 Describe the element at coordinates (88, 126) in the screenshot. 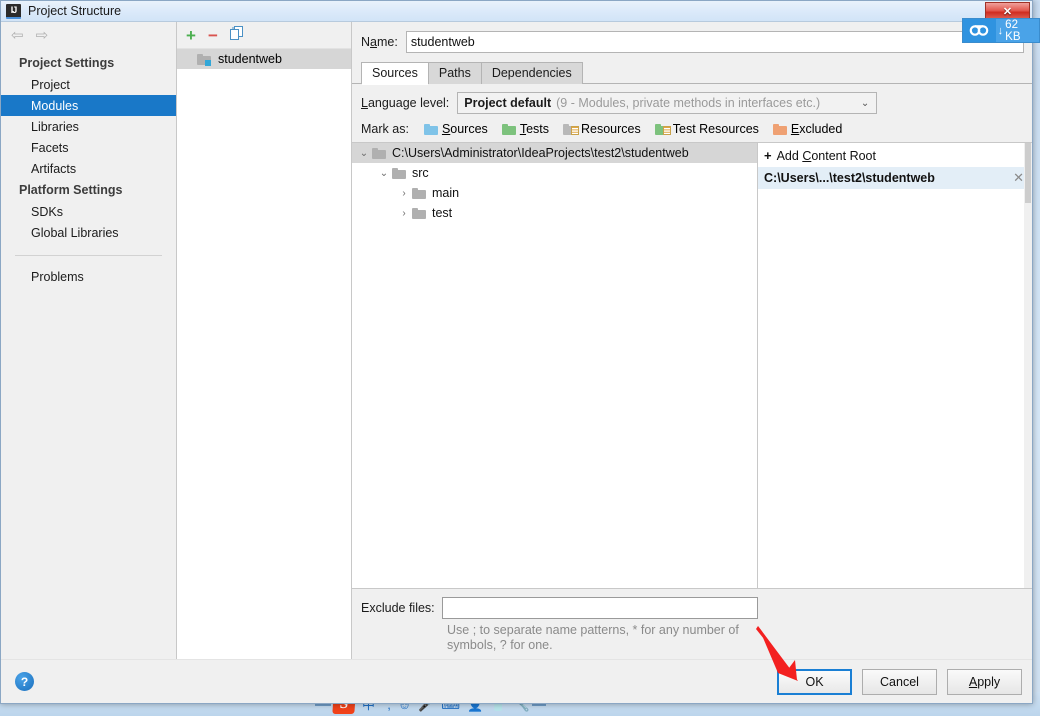

I see `sidebar-item-libraries: Libraries` at that location.